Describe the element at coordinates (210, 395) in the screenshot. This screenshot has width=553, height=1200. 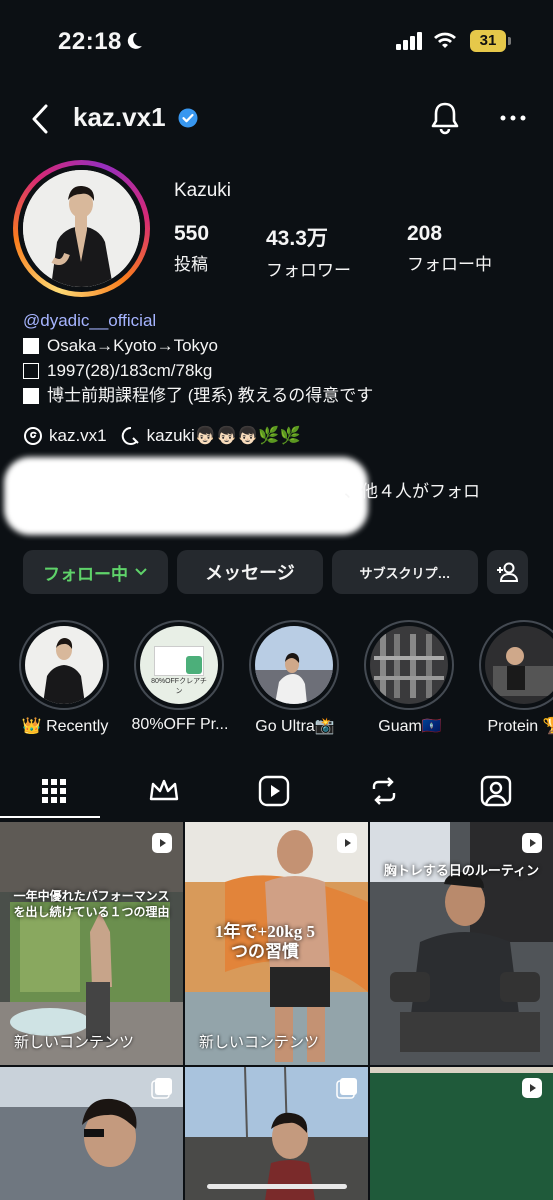
I see `bio-text: 博士前期課程修了 (理系) 教えるの得意です` at that location.